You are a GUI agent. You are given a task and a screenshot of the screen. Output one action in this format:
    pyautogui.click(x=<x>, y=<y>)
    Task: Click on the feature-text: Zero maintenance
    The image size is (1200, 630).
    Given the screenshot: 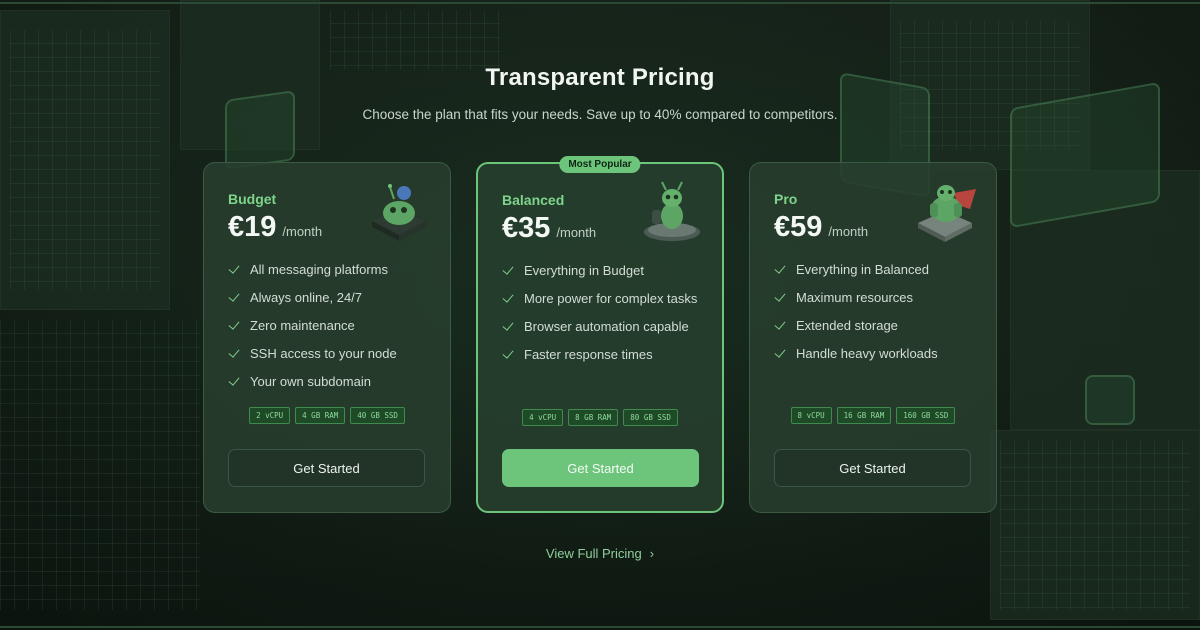 What is the action you would take?
    pyautogui.click(x=302, y=325)
    